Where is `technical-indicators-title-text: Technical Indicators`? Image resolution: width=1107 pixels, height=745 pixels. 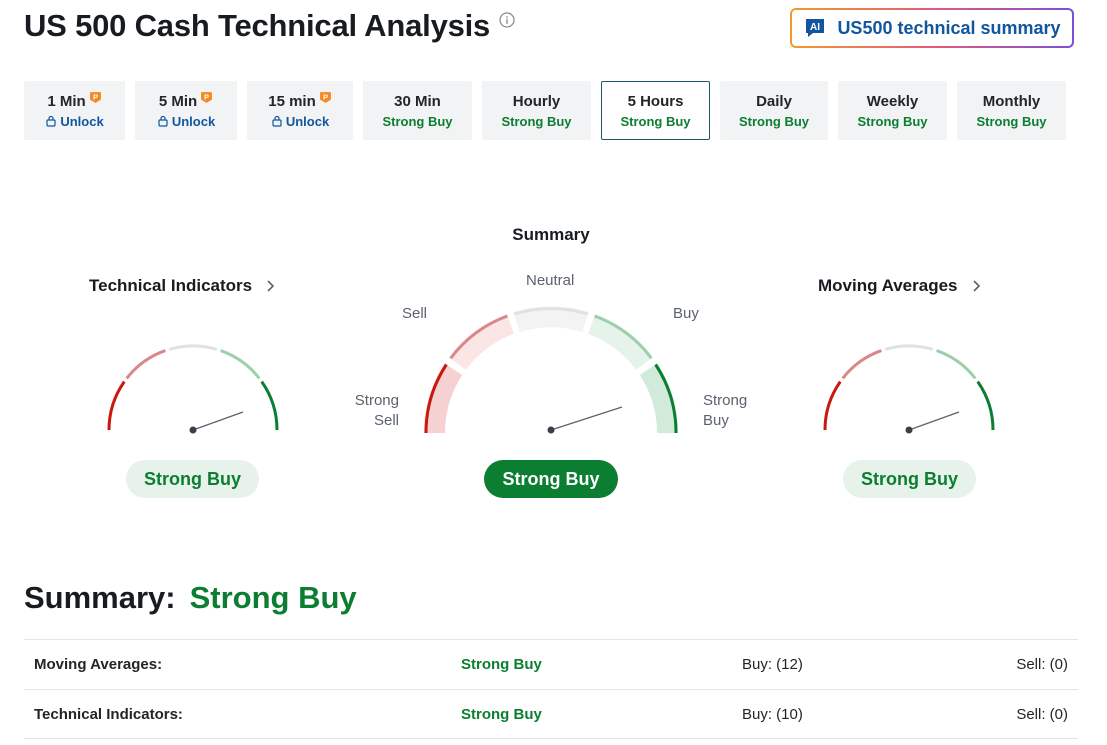
technical-indicators-title-text: Technical Indicators is located at coordinates (171, 285).